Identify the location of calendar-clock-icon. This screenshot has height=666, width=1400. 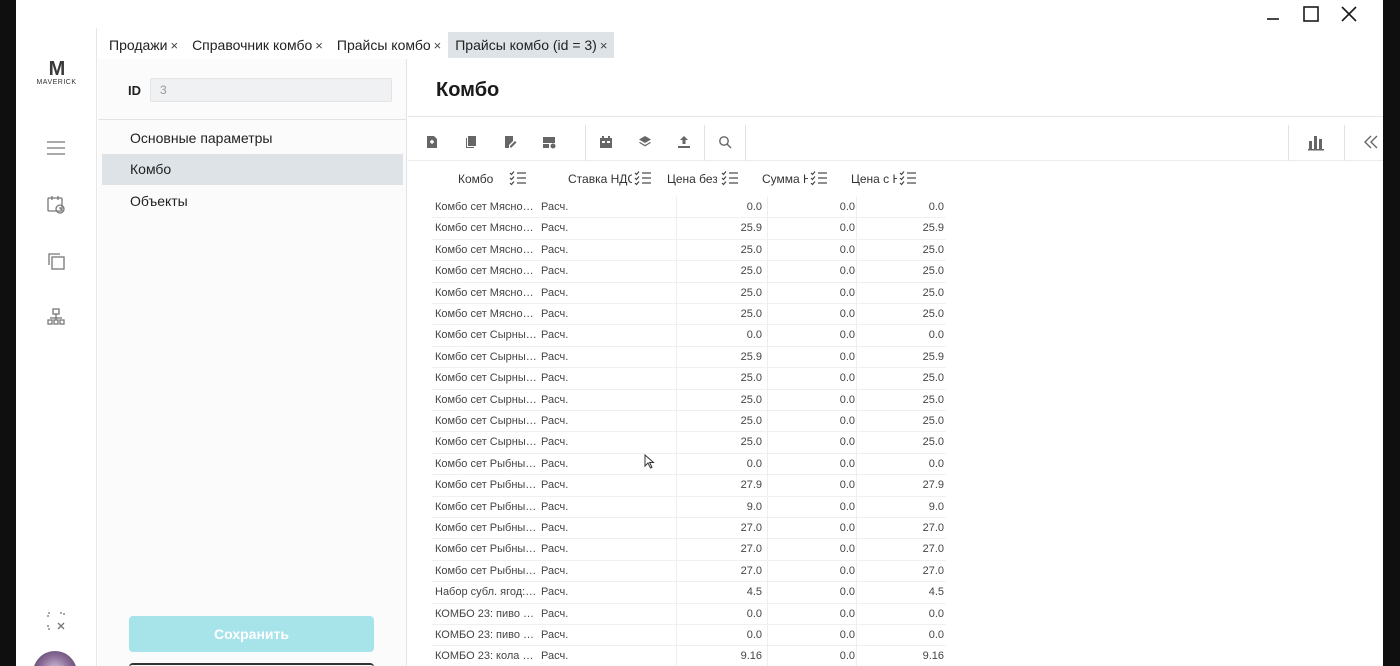
(56, 205).